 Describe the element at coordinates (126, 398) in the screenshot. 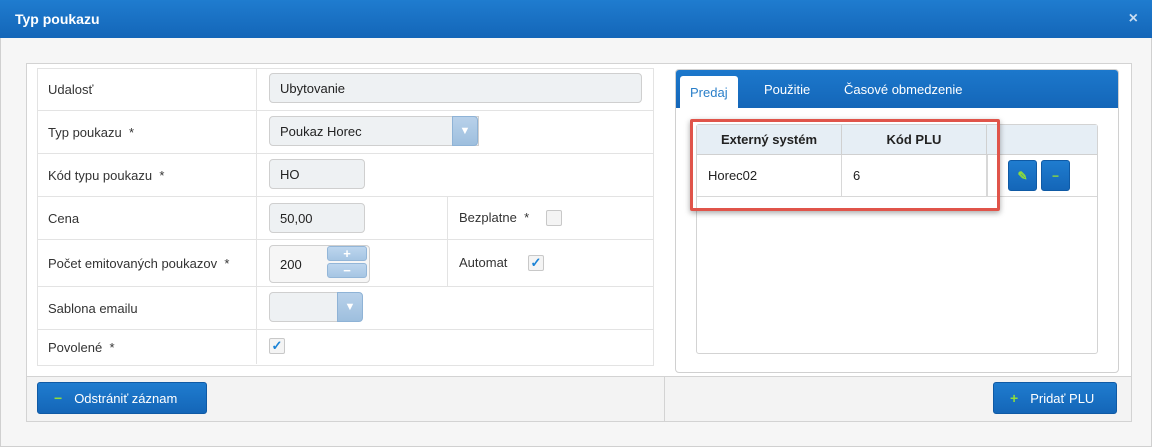

I see `remove-record-label: Odstrániť záznam` at that location.